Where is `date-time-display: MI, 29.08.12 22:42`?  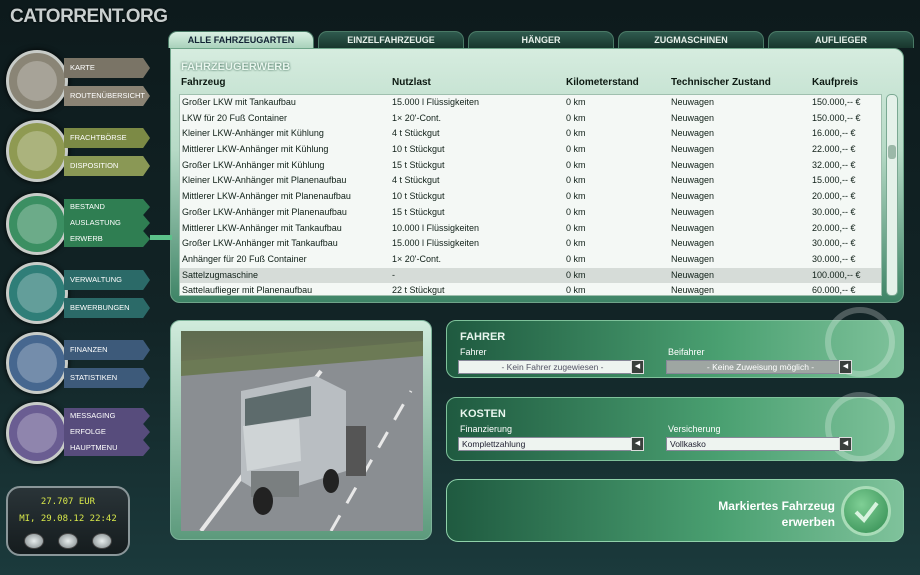 date-time-display: MI, 29.08.12 22:42 is located at coordinates (68, 519).